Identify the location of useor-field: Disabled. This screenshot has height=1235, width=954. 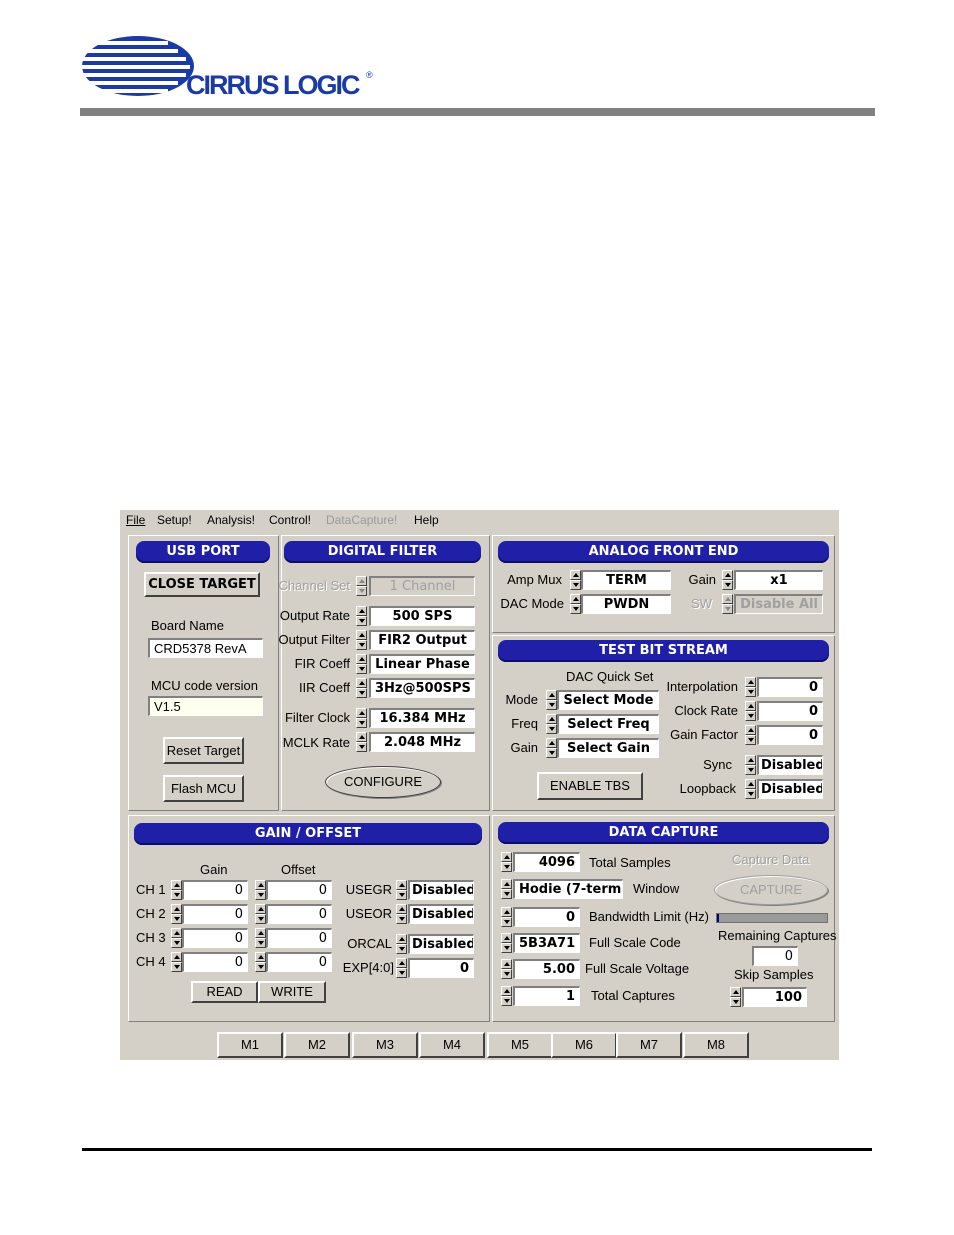
(441, 914).